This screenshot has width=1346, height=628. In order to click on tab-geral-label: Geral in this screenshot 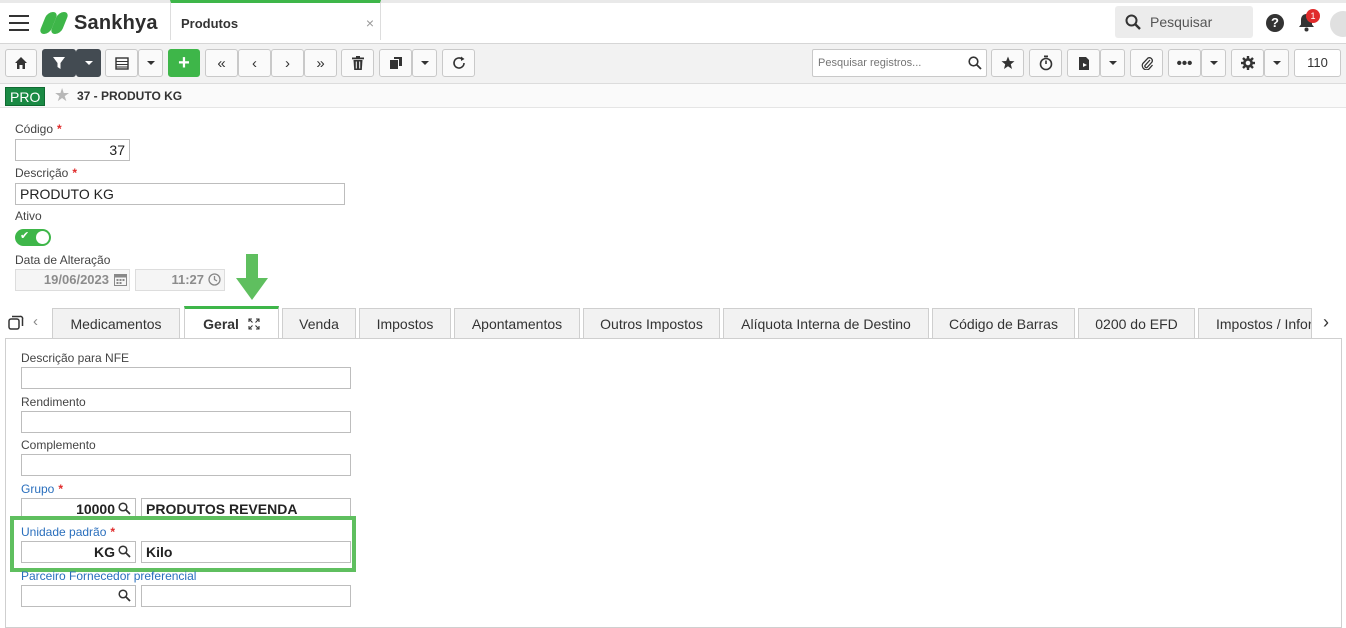, I will do `click(221, 324)`.